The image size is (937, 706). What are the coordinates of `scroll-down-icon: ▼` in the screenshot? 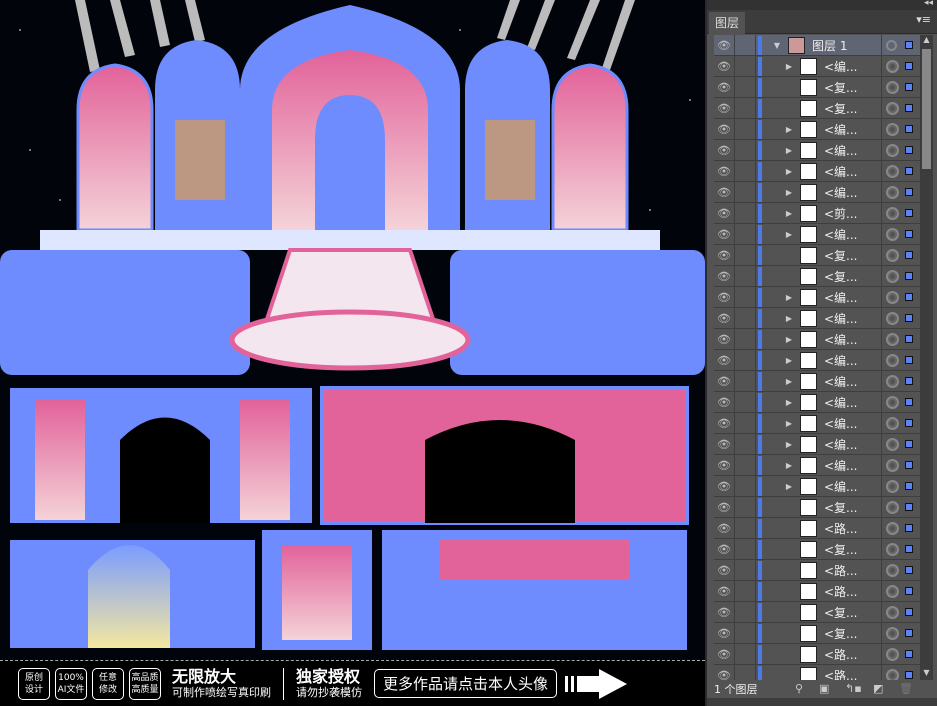 It's located at (926, 674).